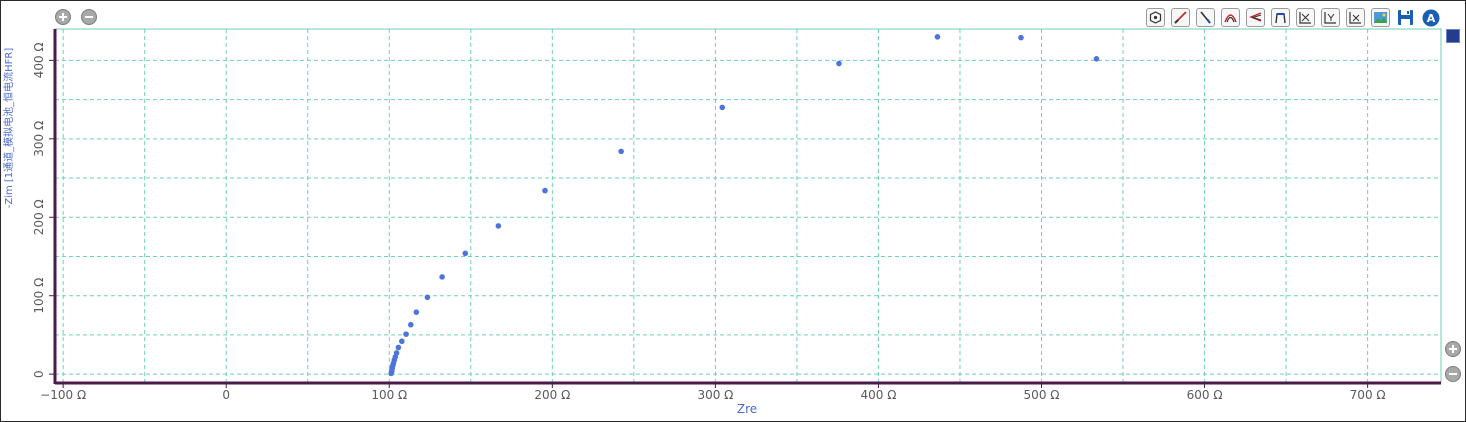 The width and height of the screenshot is (1466, 422). What do you see at coordinates (8, 128) in the screenshot?
I see `y-axis-title: -Zim [1通道_模拟电池_恒电流HFR]` at bounding box center [8, 128].